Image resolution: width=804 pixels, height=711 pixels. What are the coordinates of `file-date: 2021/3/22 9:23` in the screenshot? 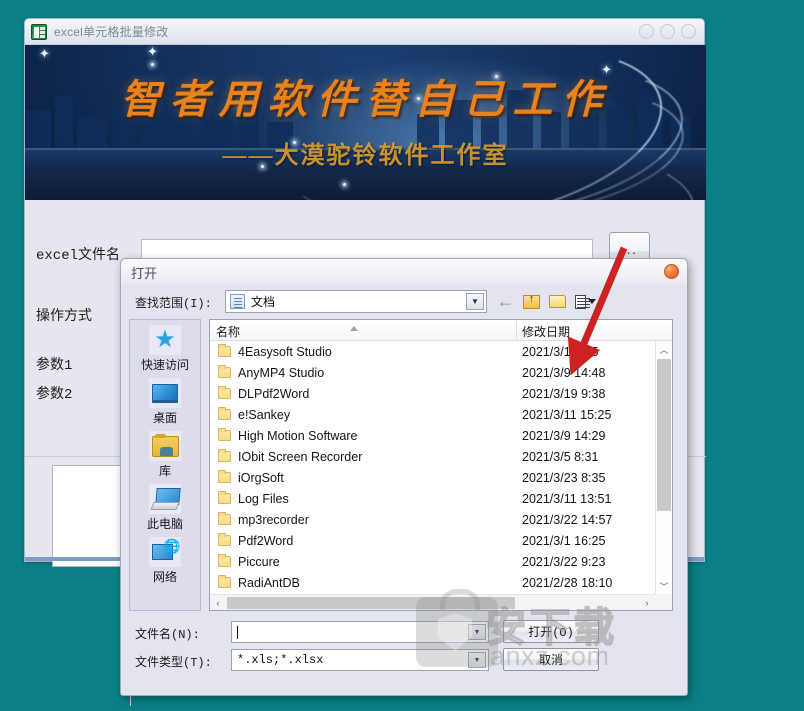 It's located at (564, 561).